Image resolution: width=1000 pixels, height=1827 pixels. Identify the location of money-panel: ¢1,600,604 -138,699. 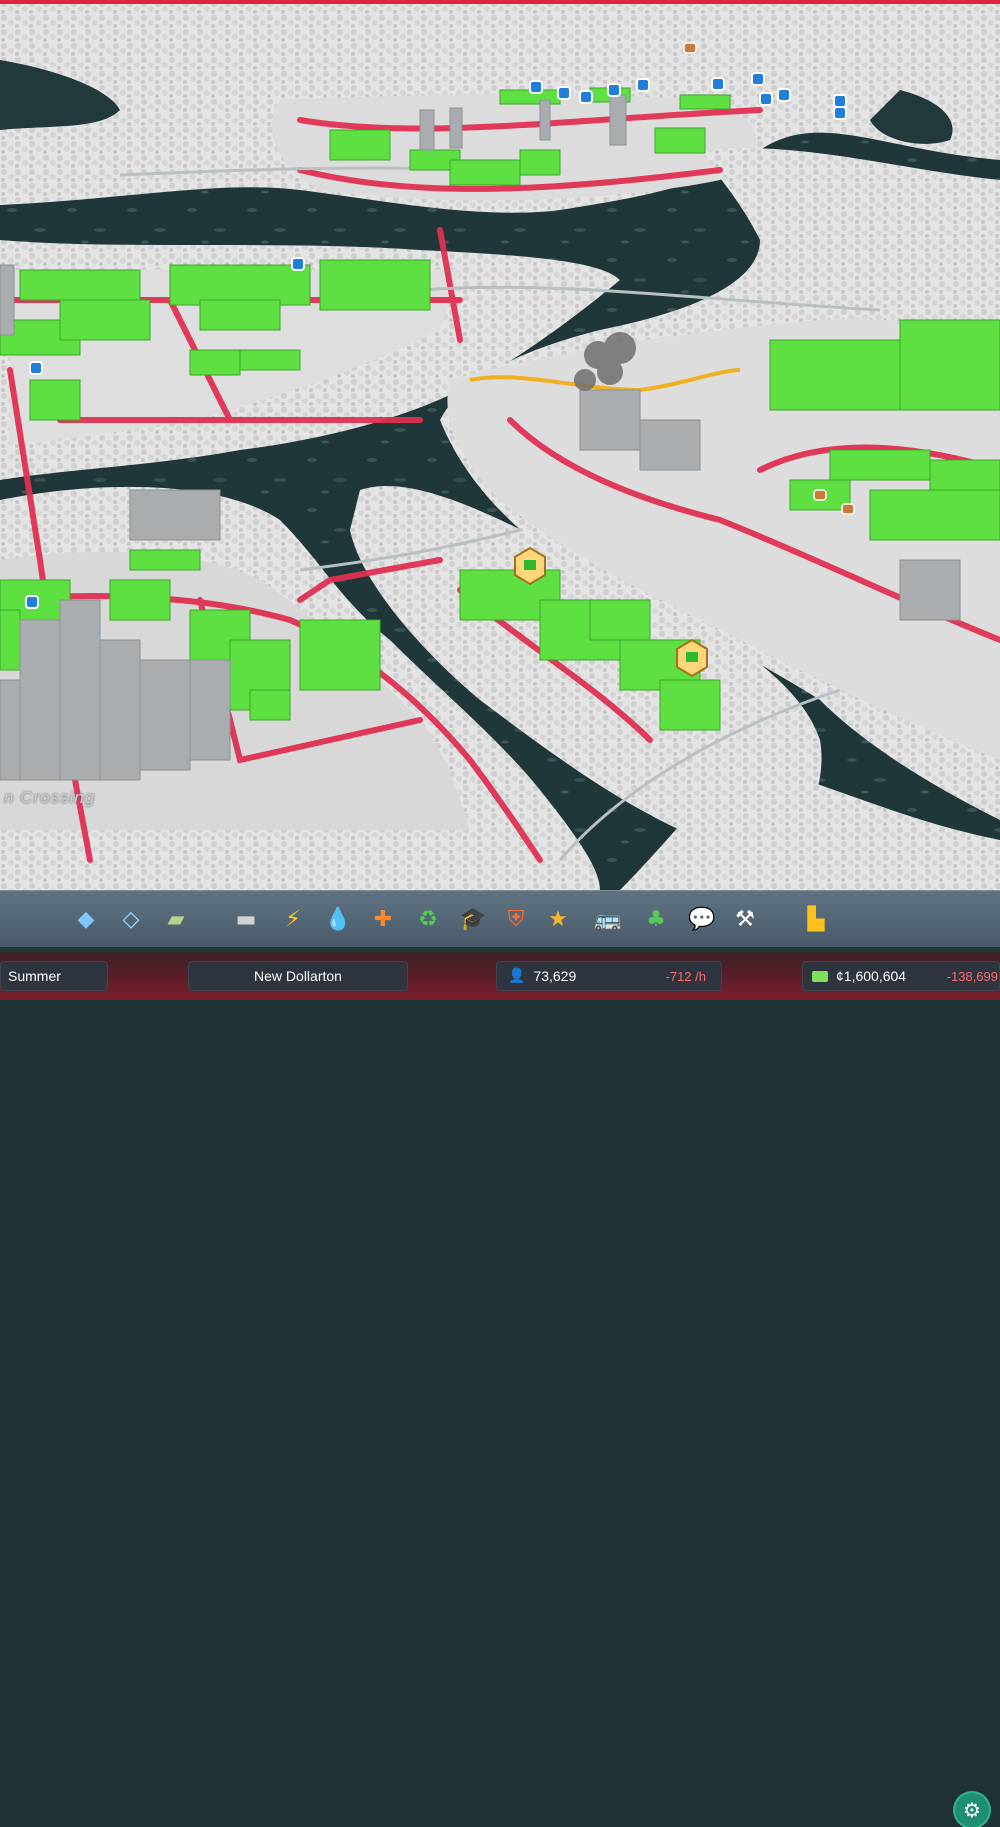
(901, 976).